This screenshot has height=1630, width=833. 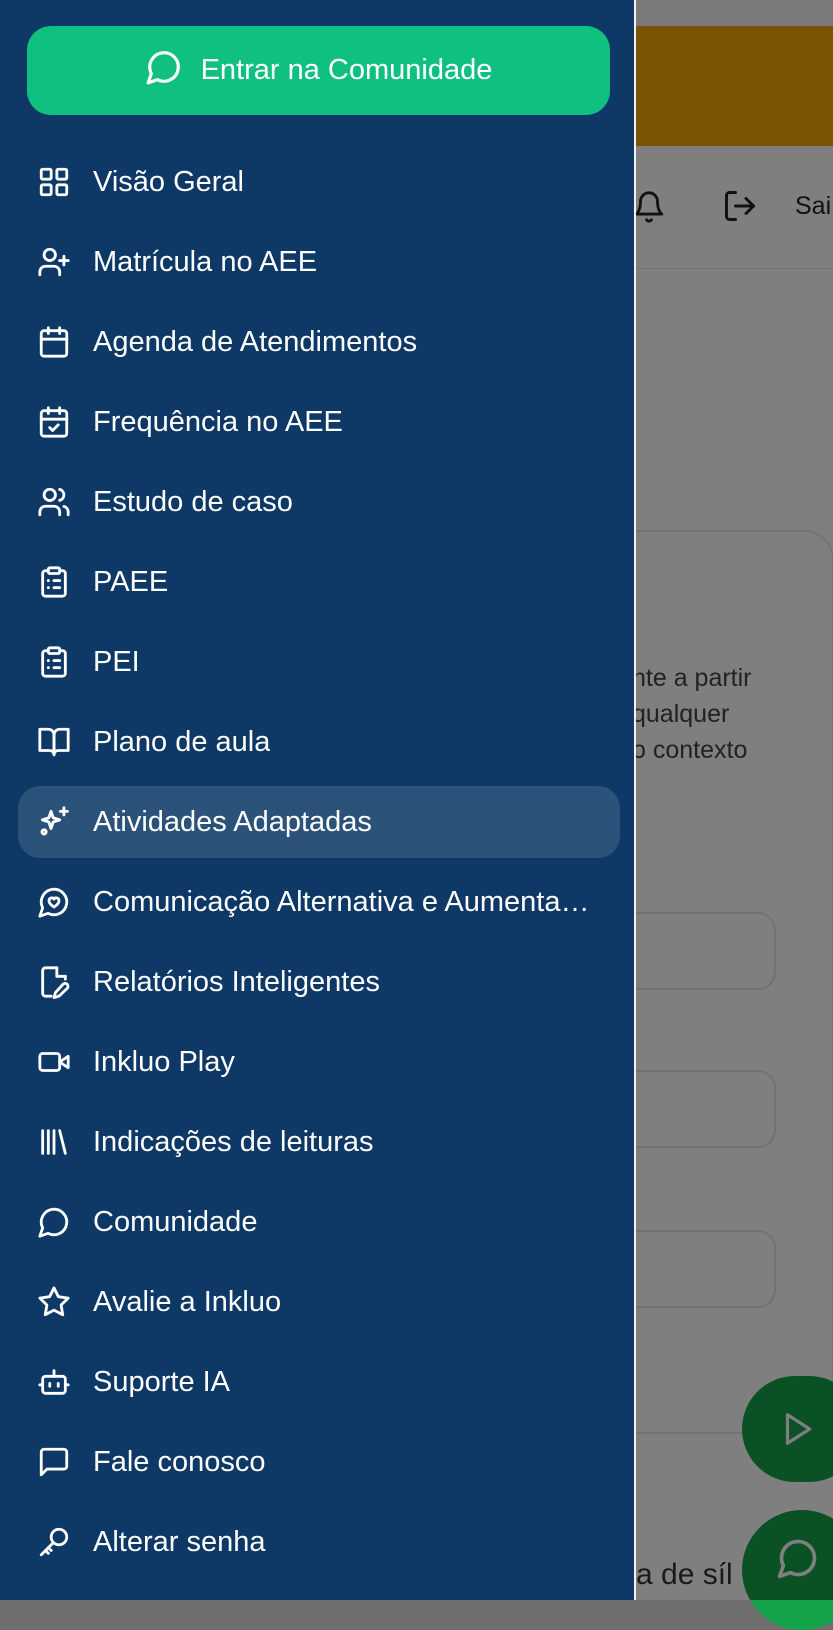 What do you see at coordinates (54, 742) in the screenshot?
I see `book-open-icon` at bounding box center [54, 742].